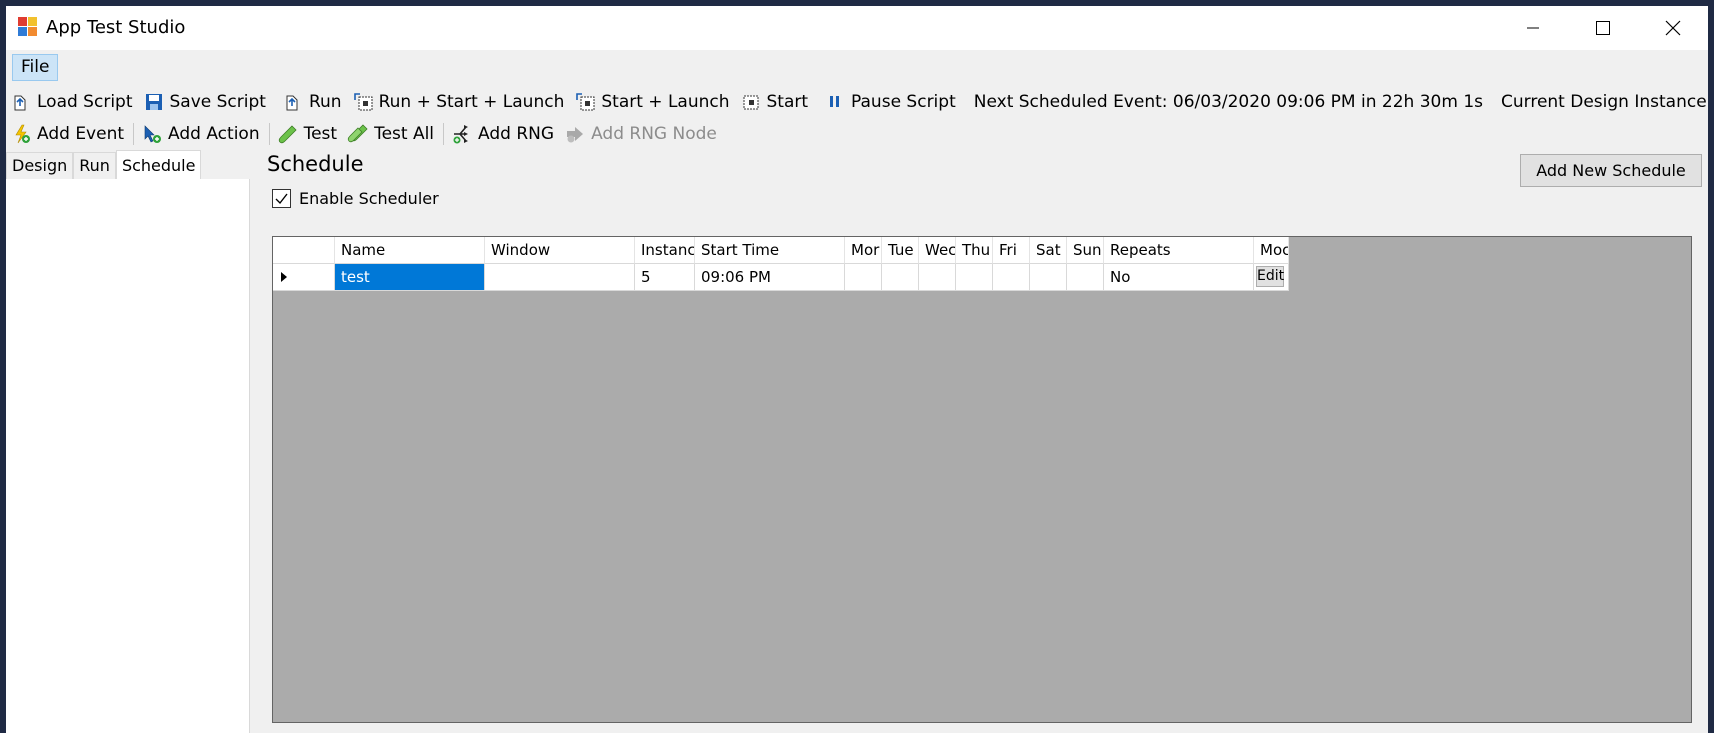 The image size is (1714, 733). I want to click on add-event-icon, so click(21, 134).